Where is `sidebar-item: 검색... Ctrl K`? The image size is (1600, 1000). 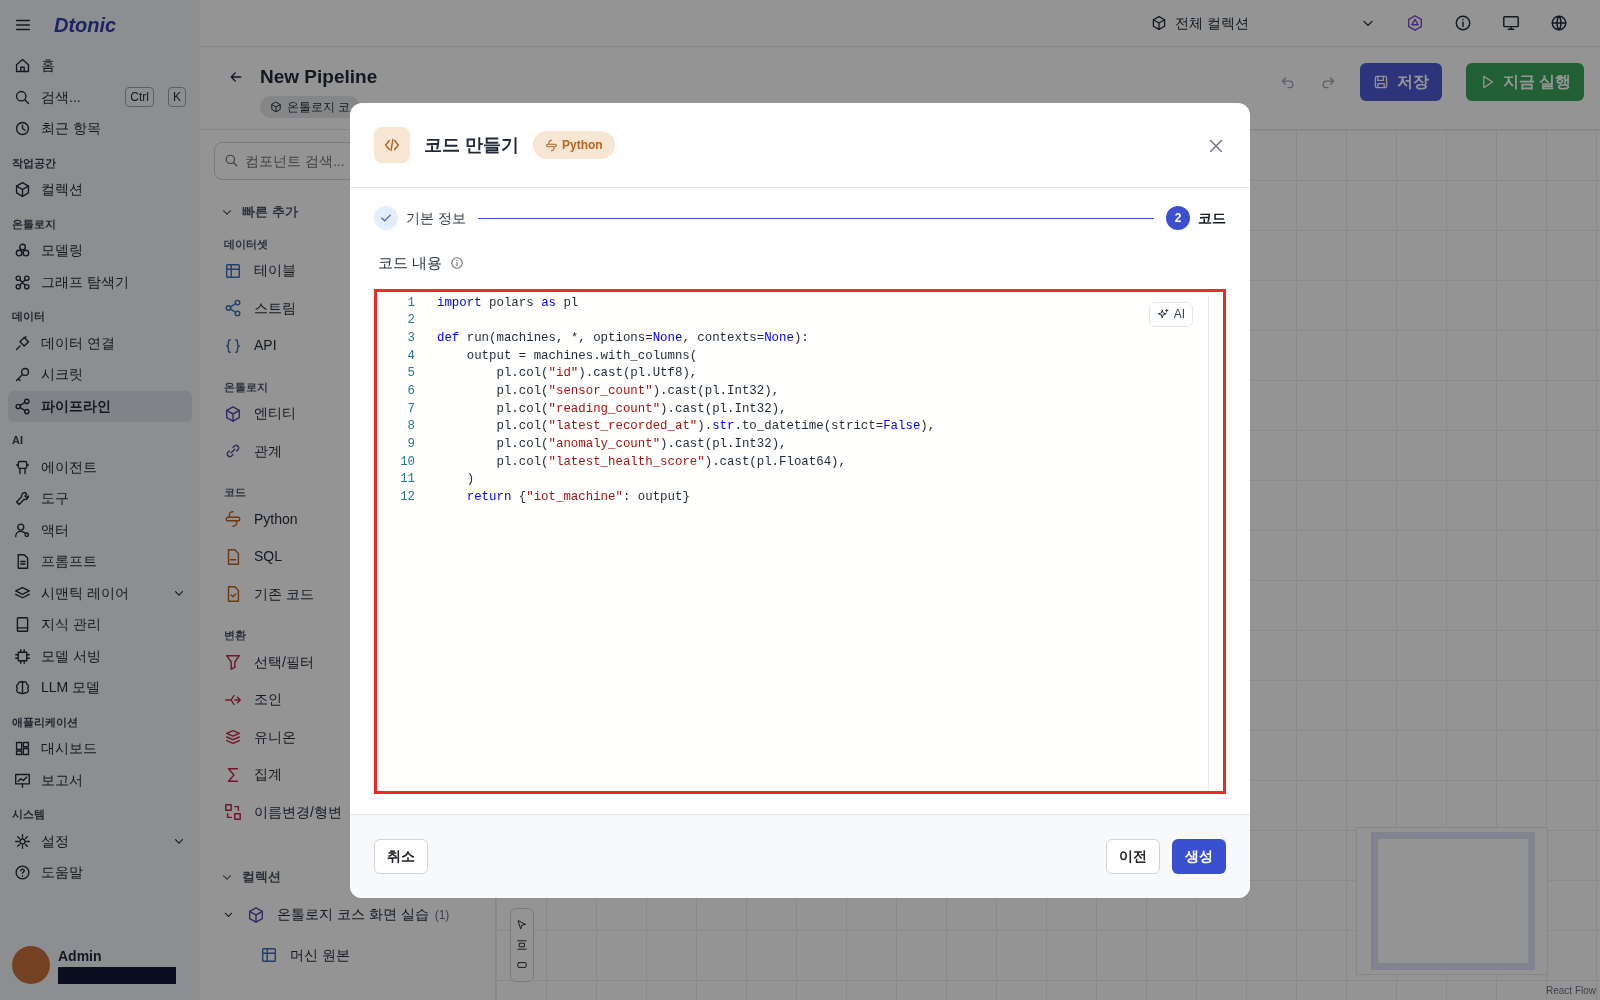
sidebar-item: 검색... Ctrl K is located at coordinates (100, 97).